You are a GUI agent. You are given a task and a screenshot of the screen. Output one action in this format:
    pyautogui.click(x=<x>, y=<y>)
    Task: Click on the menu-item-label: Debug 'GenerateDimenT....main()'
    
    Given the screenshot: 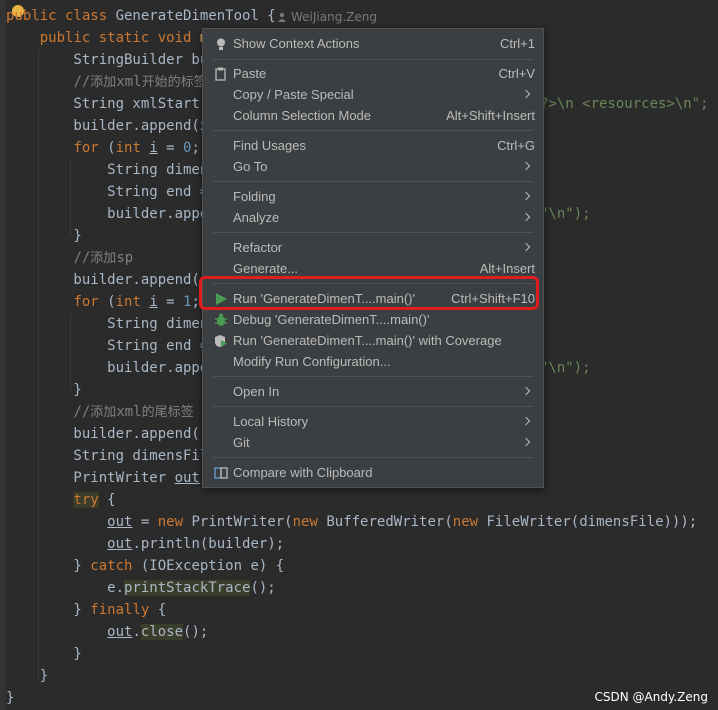 What is the action you would take?
    pyautogui.click(x=331, y=319)
    